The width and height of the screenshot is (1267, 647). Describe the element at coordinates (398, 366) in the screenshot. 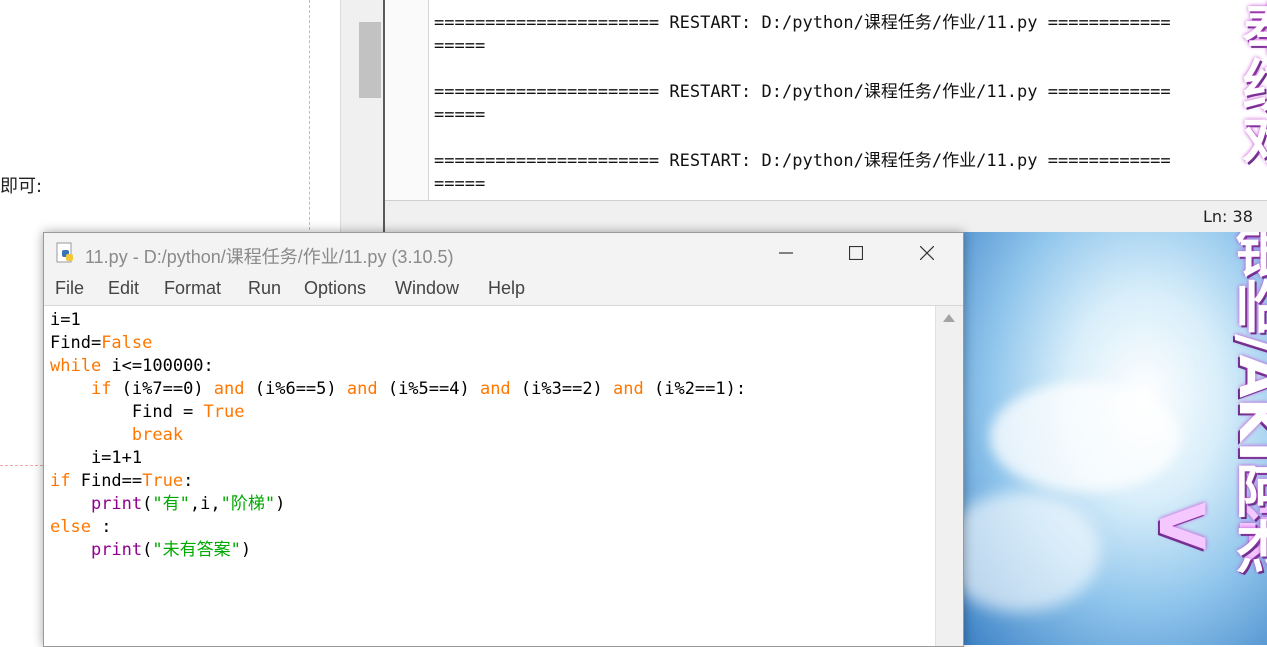

I see `code-line: while i<=100000:` at that location.